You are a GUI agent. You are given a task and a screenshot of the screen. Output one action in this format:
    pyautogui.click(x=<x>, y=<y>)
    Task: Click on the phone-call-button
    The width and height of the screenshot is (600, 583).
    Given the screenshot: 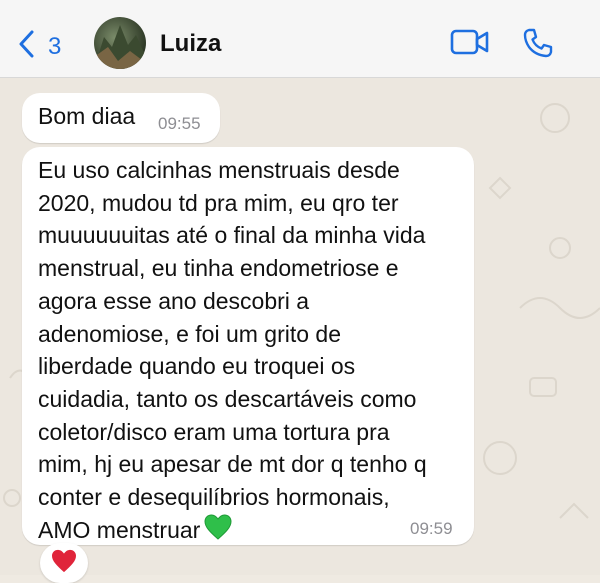 What is the action you would take?
    pyautogui.click(x=538, y=45)
    